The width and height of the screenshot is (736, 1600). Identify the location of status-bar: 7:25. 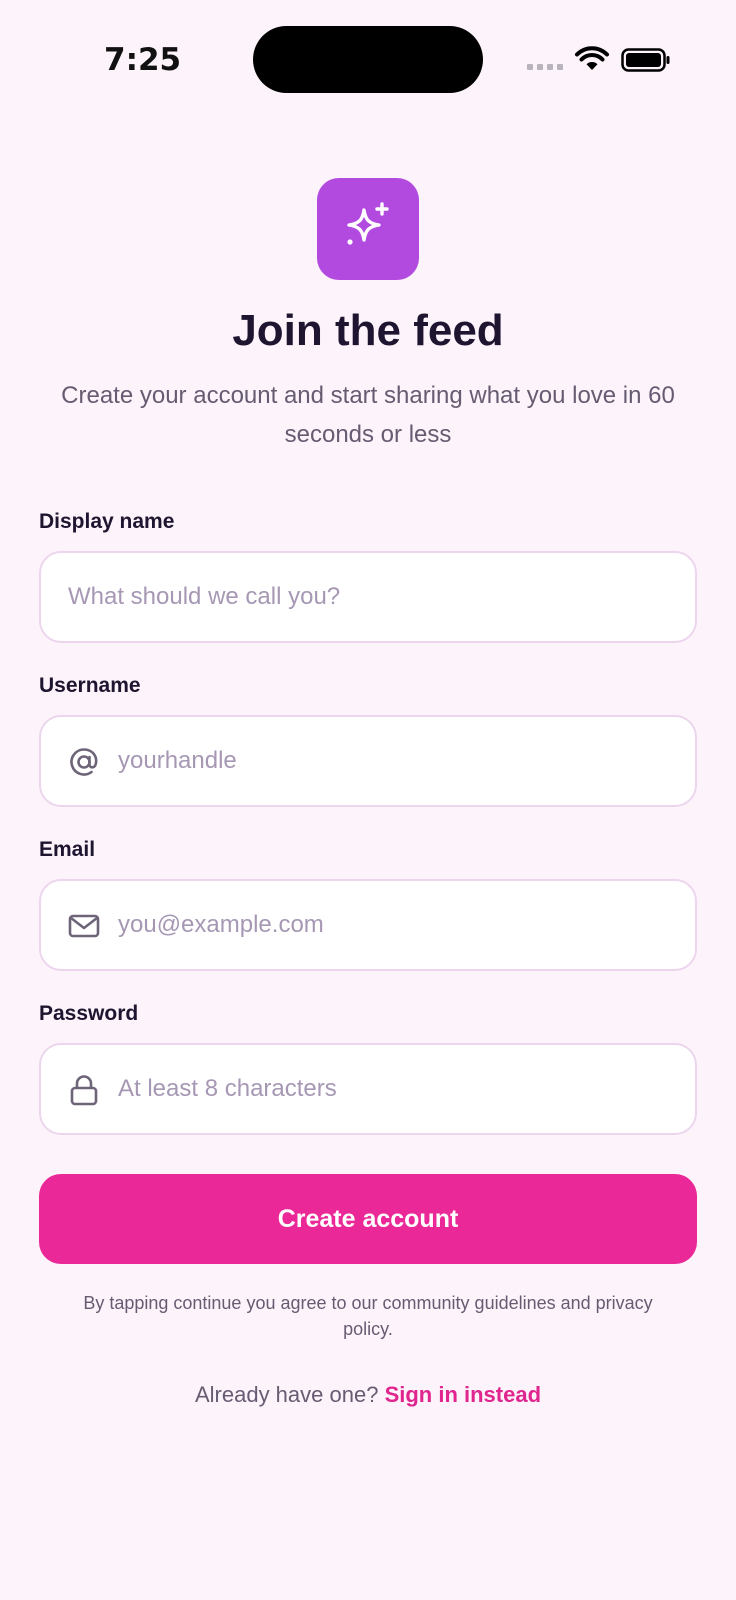
(368, 60).